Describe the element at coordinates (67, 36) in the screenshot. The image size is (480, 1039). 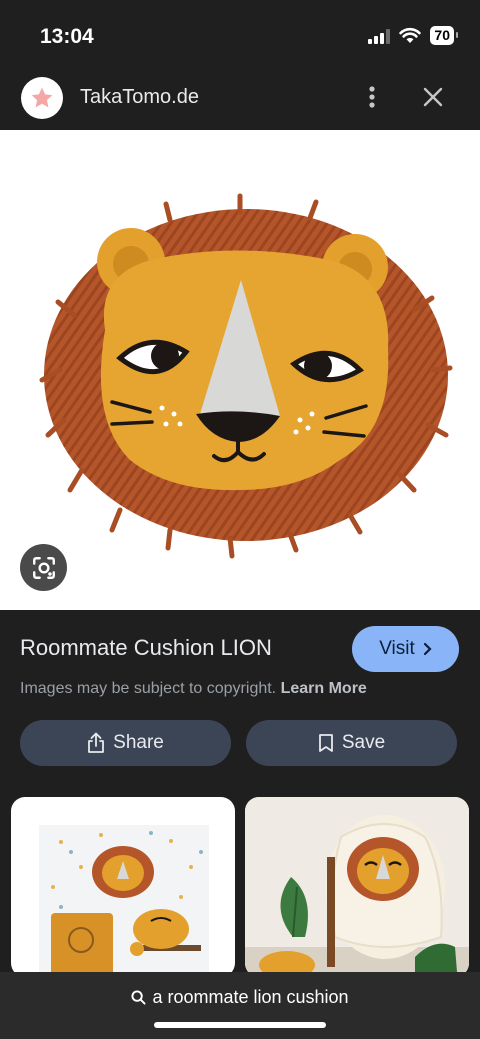
I see `status-time: 13:04` at that location.